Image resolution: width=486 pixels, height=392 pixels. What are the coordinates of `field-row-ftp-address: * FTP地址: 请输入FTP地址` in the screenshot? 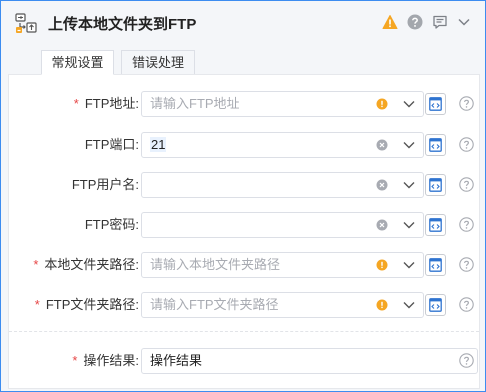 It's located at (244, 104).